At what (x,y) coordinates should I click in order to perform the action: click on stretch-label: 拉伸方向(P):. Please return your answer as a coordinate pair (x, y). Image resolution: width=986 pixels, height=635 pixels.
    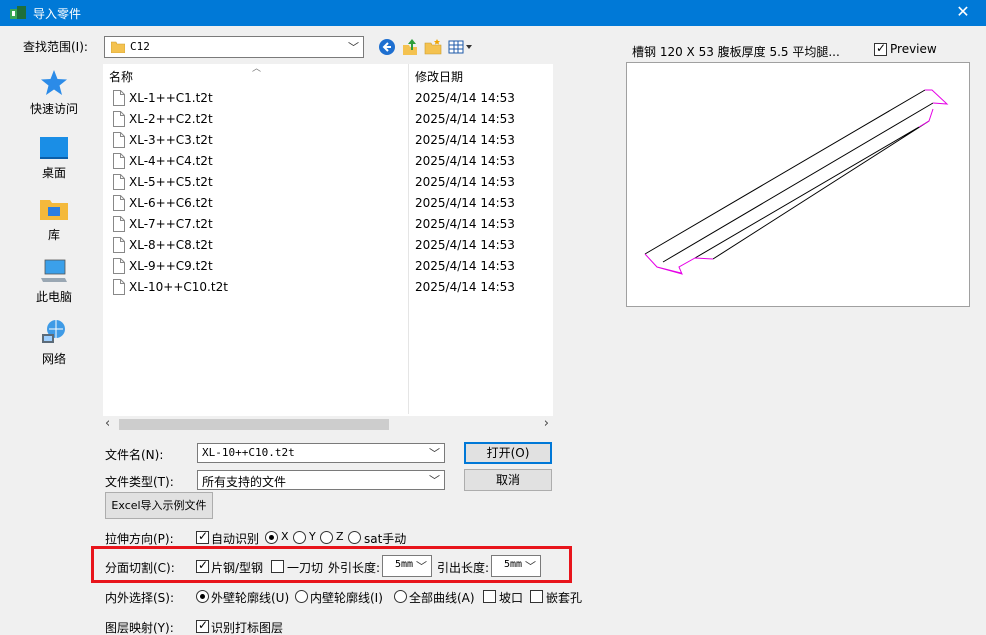
    Looking at the image, I should click on (139, 539).